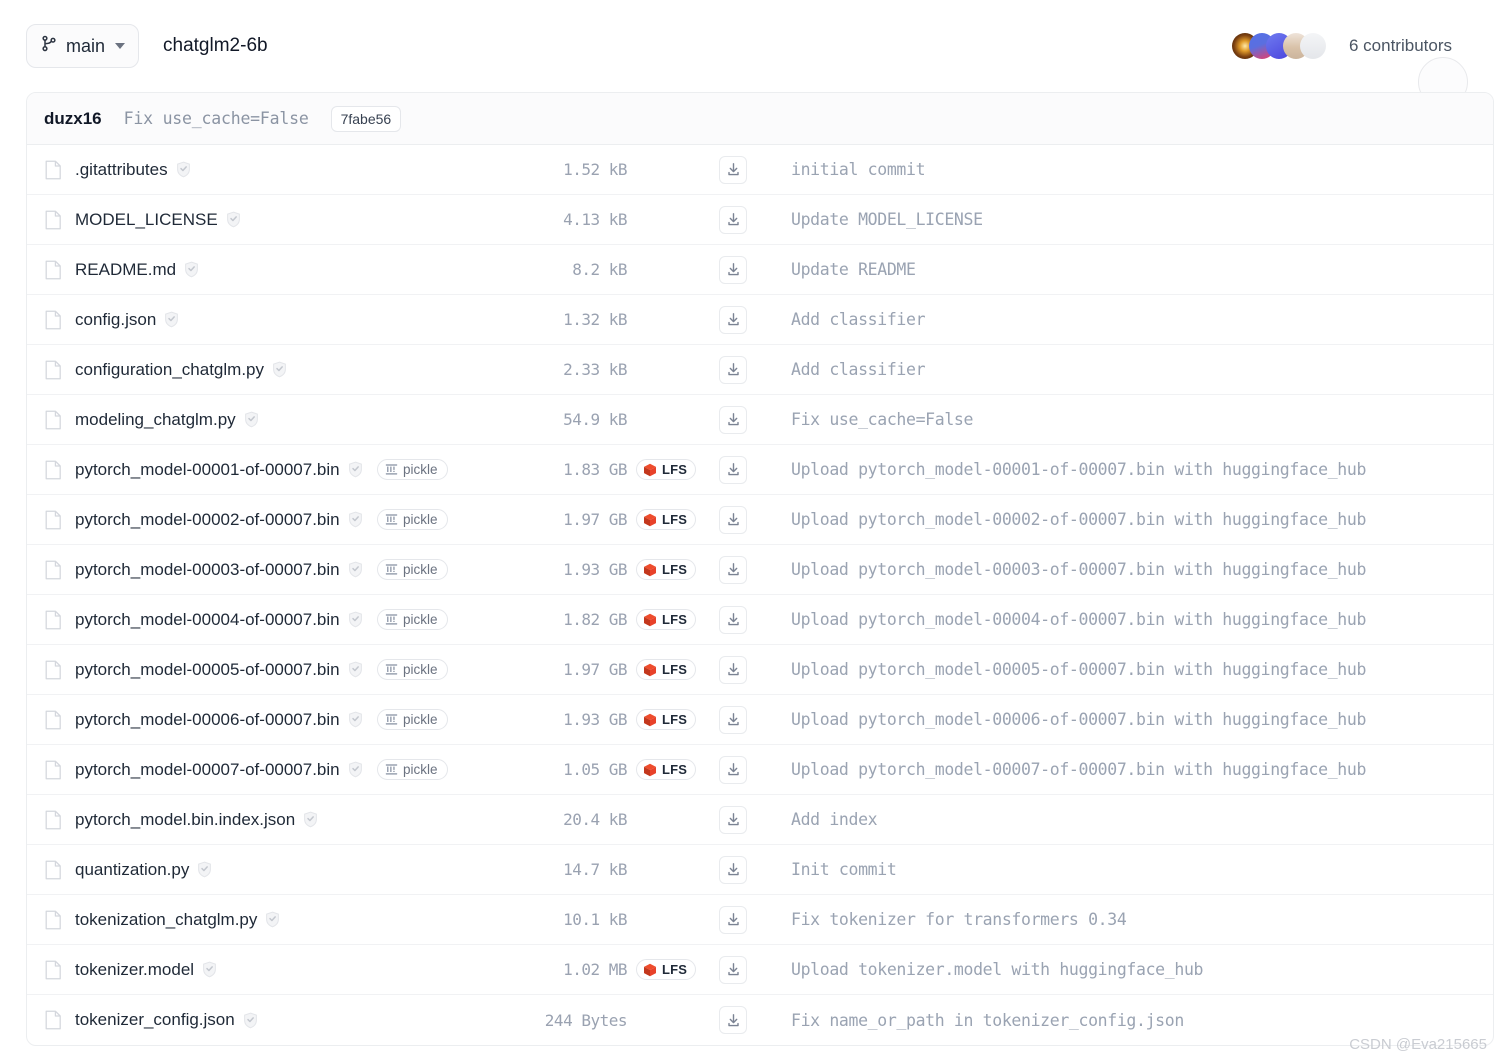  What do you see at coordinates (207, 470) in the screenshot?
I see `file-name-label: pytorch_model-00001-of-00007.bin` at bounding box center [207, 470].